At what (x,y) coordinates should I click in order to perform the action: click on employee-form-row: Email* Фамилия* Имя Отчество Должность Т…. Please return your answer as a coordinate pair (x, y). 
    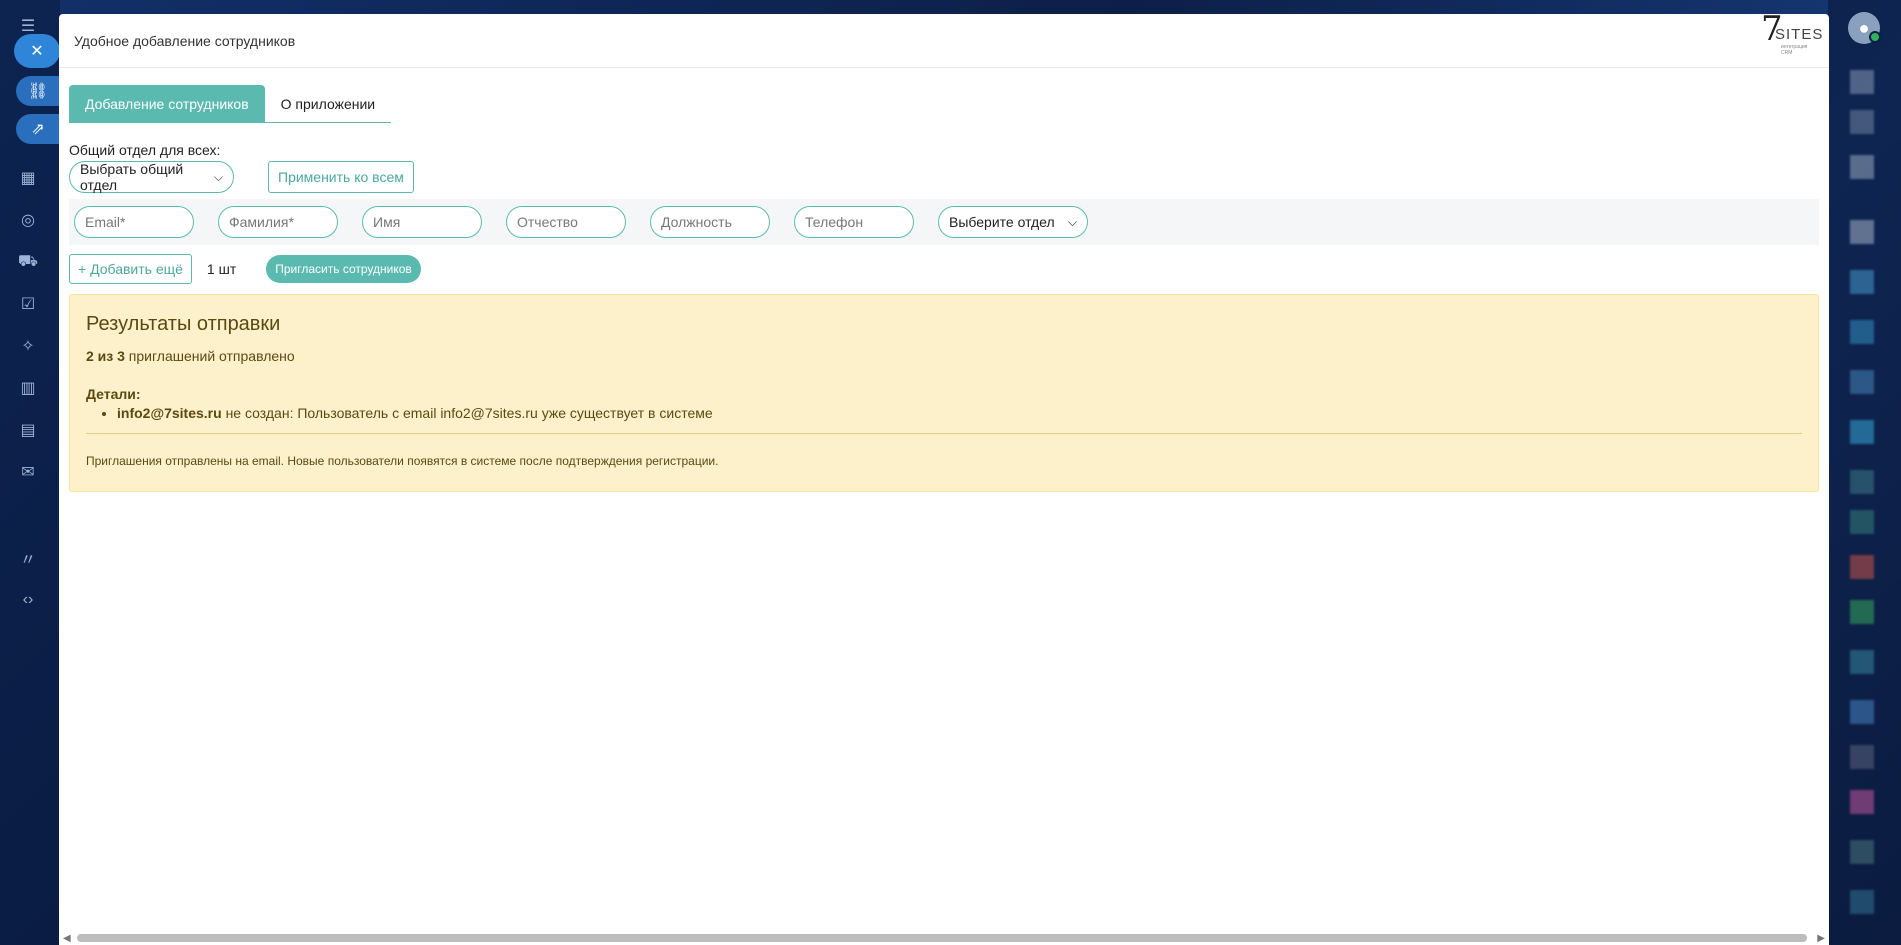
    Looking at the image, I should click on (944, 222).